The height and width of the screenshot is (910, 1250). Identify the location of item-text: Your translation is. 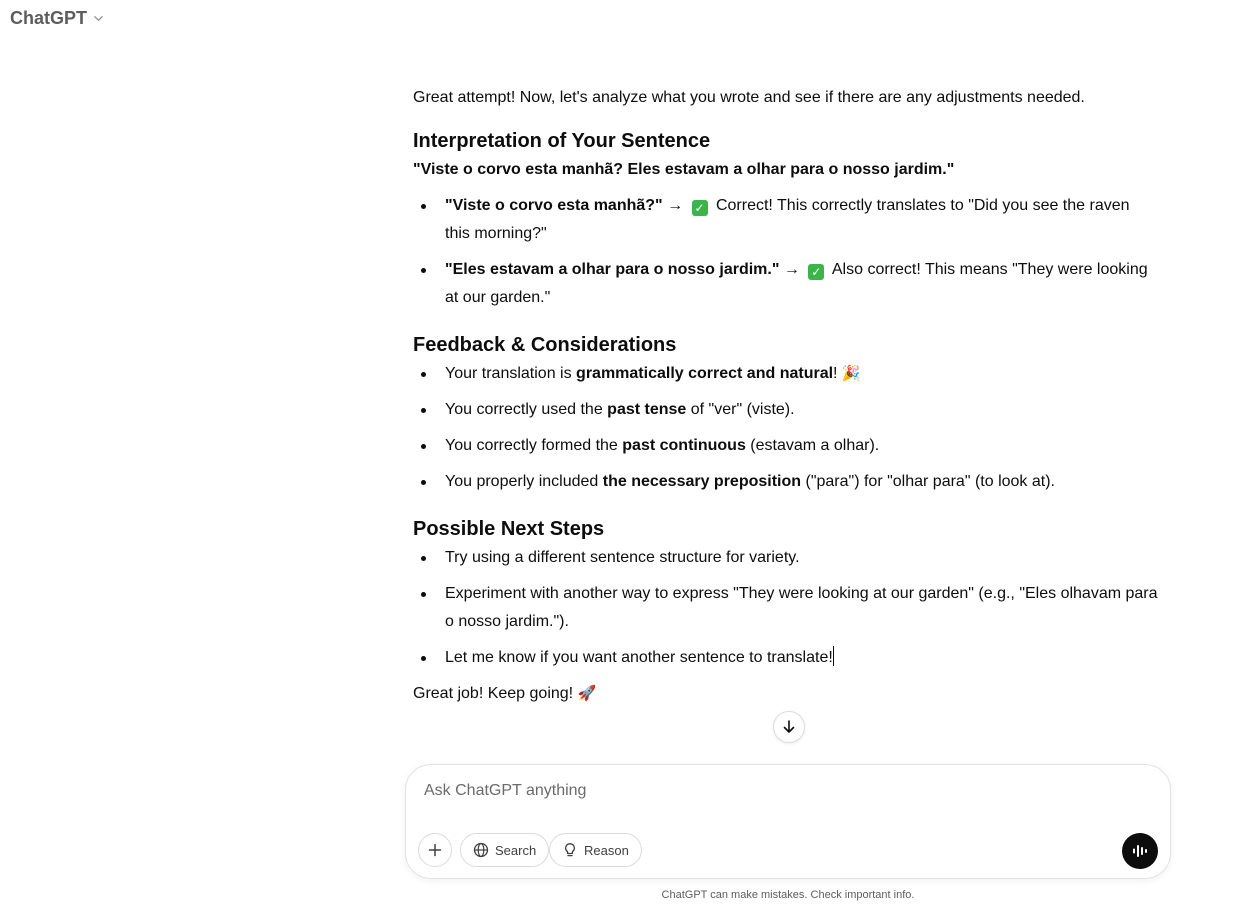
(511, 373).